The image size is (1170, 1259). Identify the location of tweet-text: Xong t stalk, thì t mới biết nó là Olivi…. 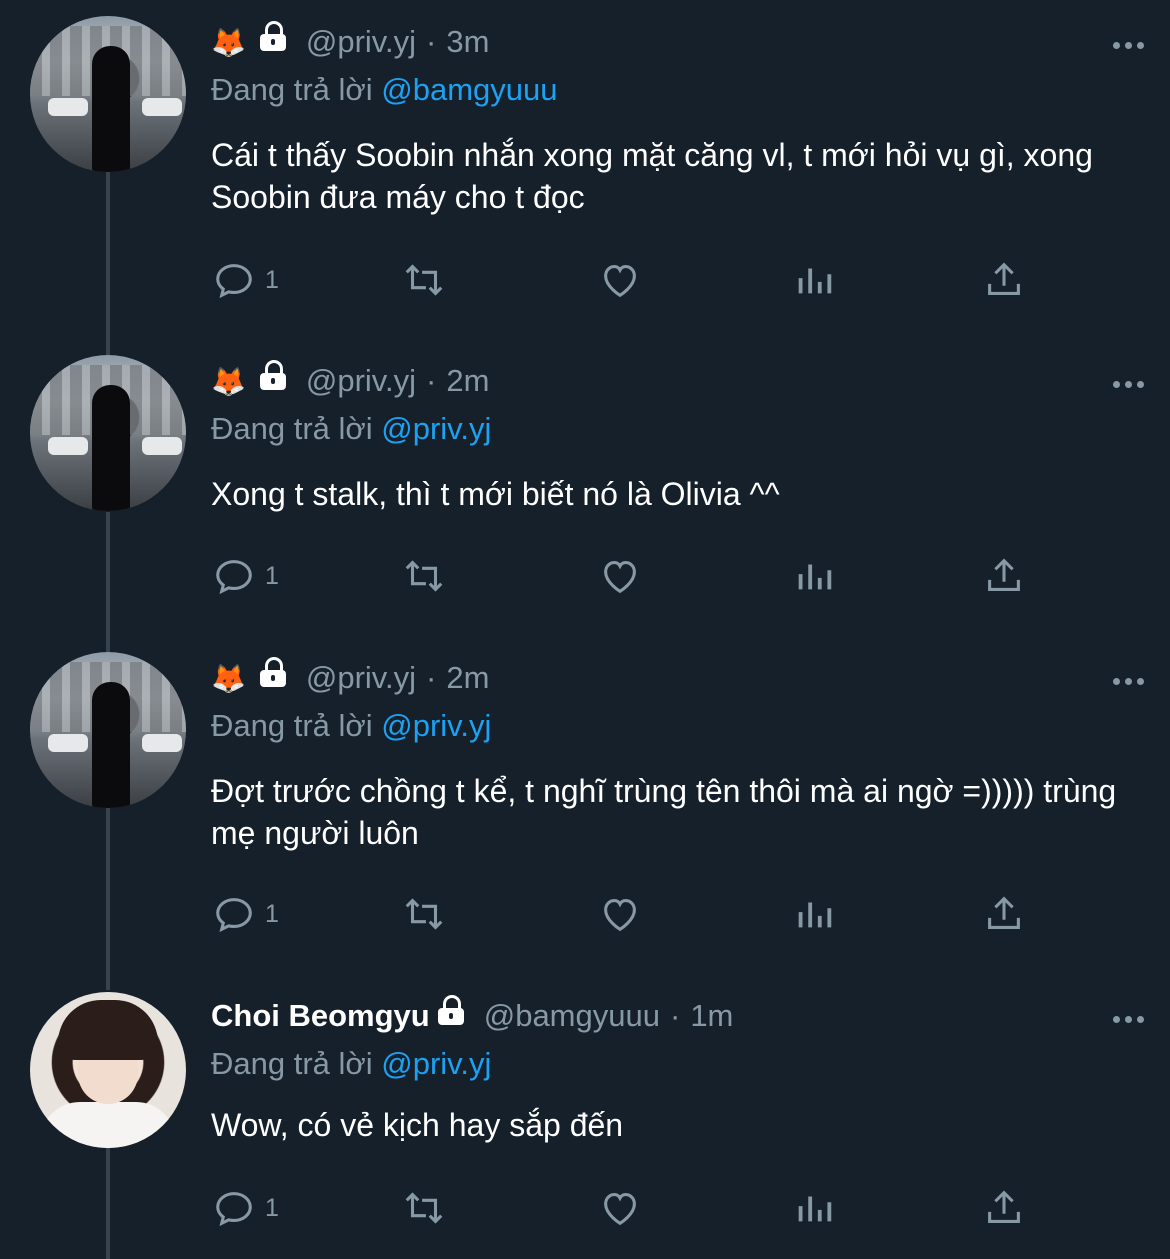
(495, 494).